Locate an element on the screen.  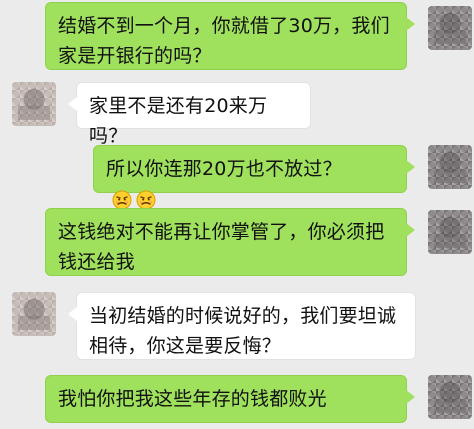
chat-message: 家里不是还有20来万吗？ is located at coordinates (189, 114).